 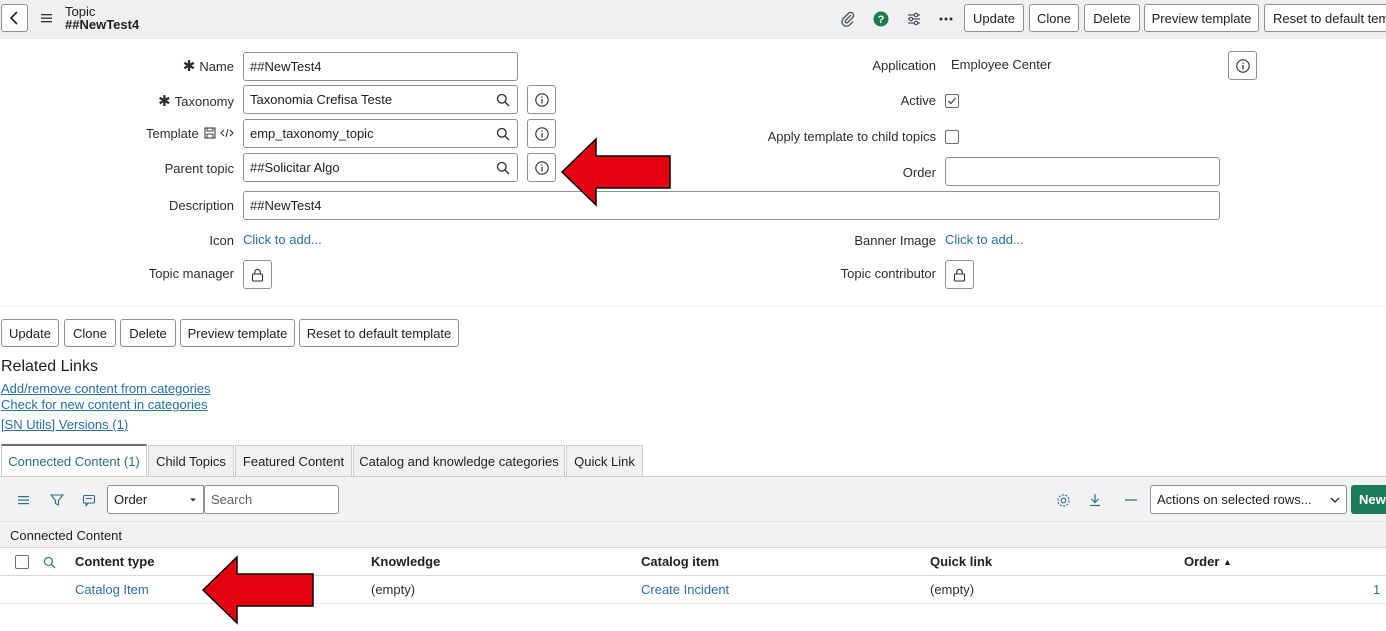 I want to click on application-info-button, so click(x=1242, y=65).